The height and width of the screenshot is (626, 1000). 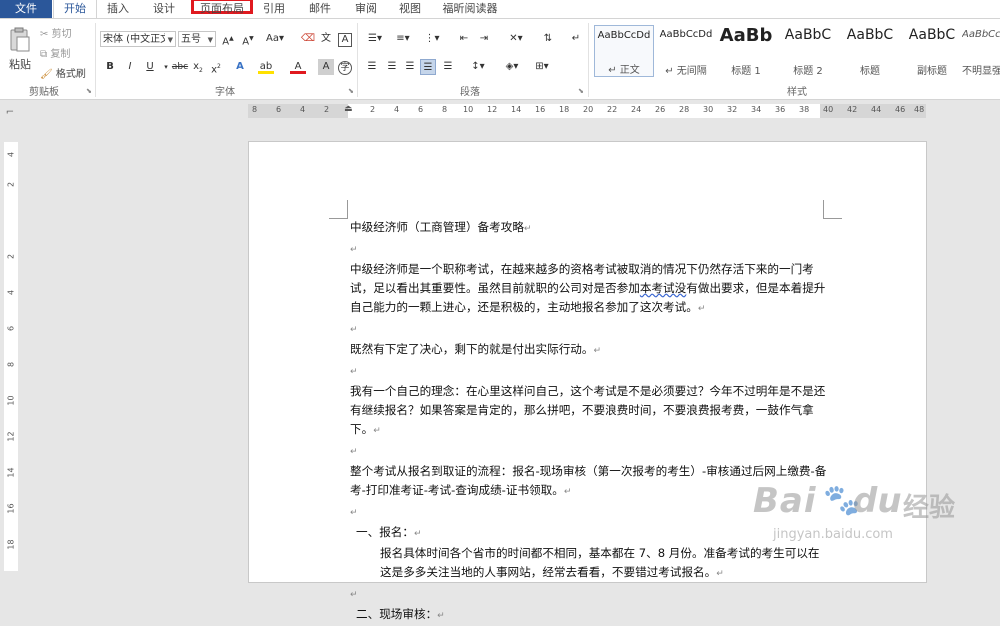 What do you see at coordinates (118, 9) in the screenshot?
I see `tab-insert: 插入` at bounding box center [118, 9].